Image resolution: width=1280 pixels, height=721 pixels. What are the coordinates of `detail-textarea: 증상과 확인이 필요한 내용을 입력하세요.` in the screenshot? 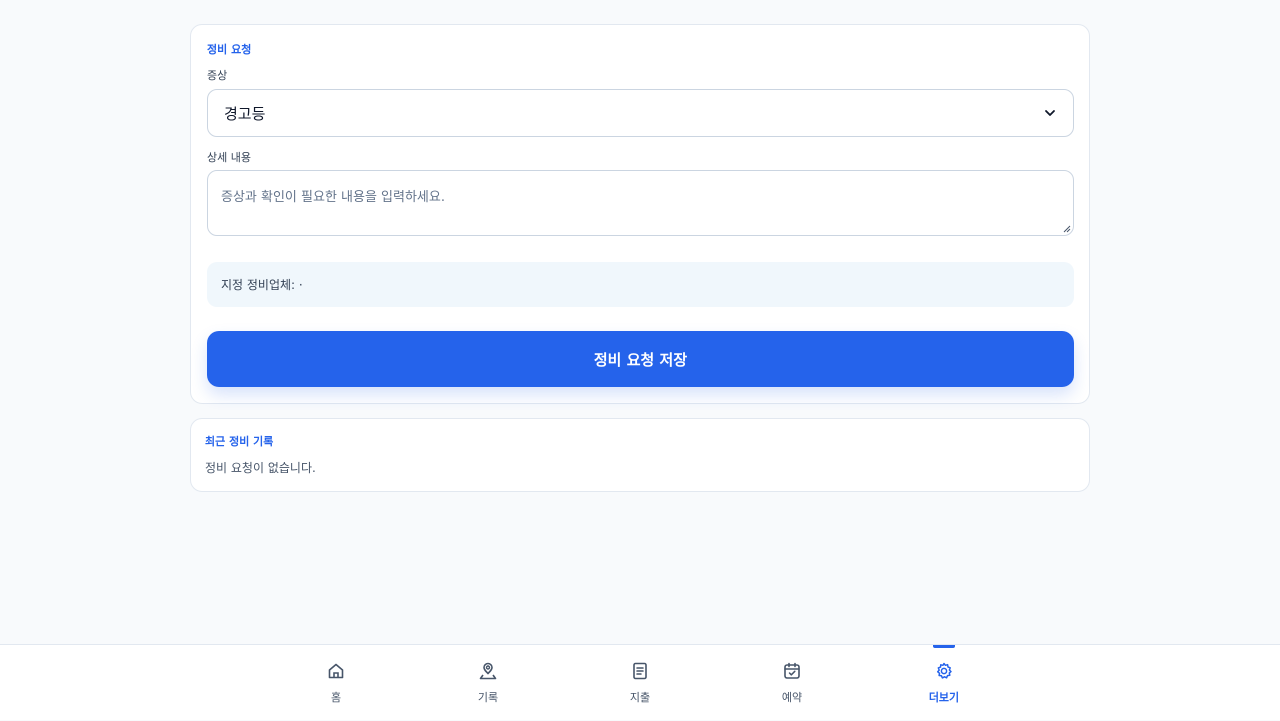 It's located at (640, 203).